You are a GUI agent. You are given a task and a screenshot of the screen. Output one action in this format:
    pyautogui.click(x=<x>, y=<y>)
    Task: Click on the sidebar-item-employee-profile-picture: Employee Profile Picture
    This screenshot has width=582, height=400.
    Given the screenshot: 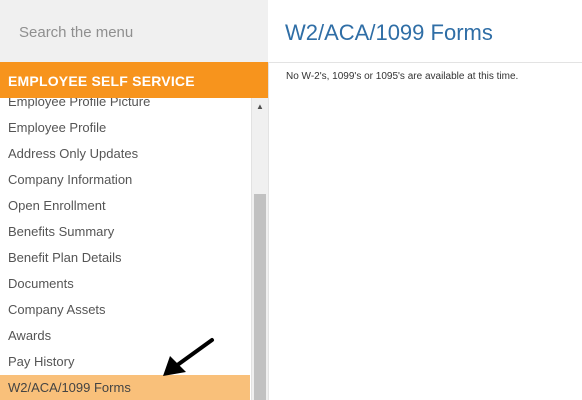 What is the action you would take?
    pyautogui.click(x=125, y=106)
    